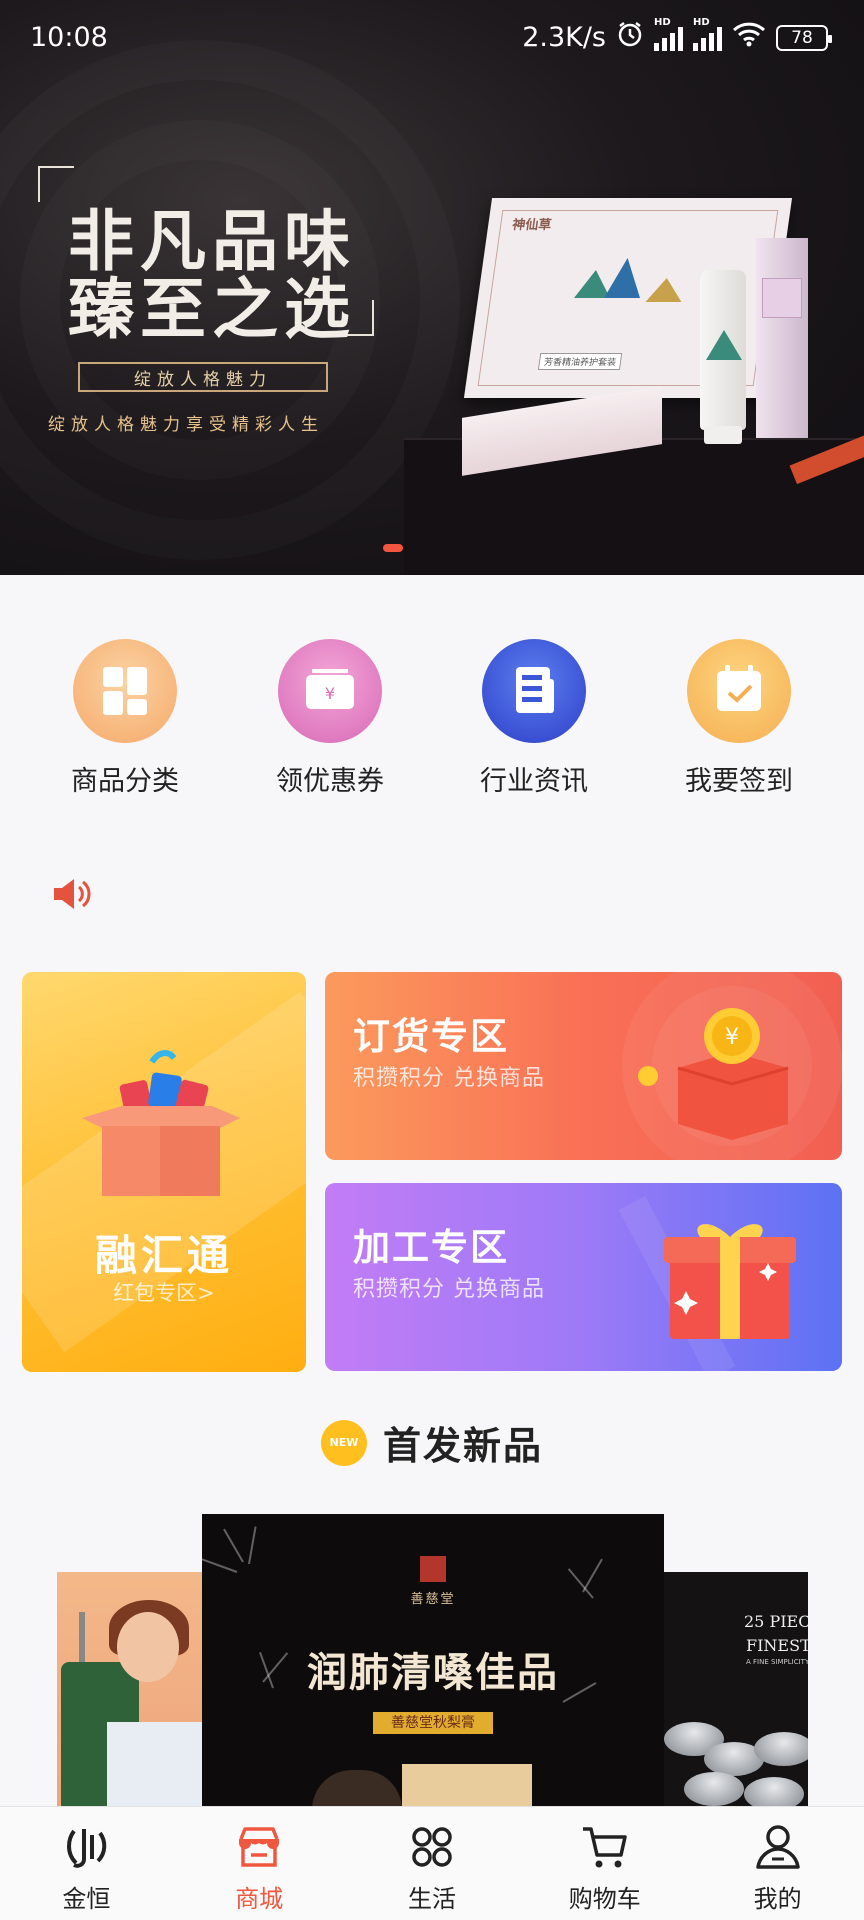 The image size is (864, 1920). Describe the element at coordinates (605, 1847) in the screenshot. I see `cart-icon` at that location.